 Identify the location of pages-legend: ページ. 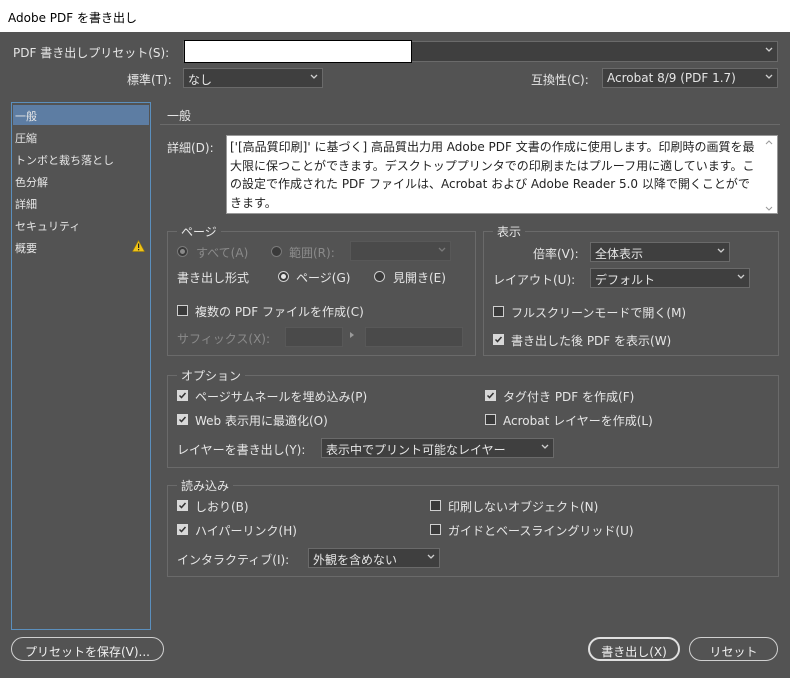
(199, 231).